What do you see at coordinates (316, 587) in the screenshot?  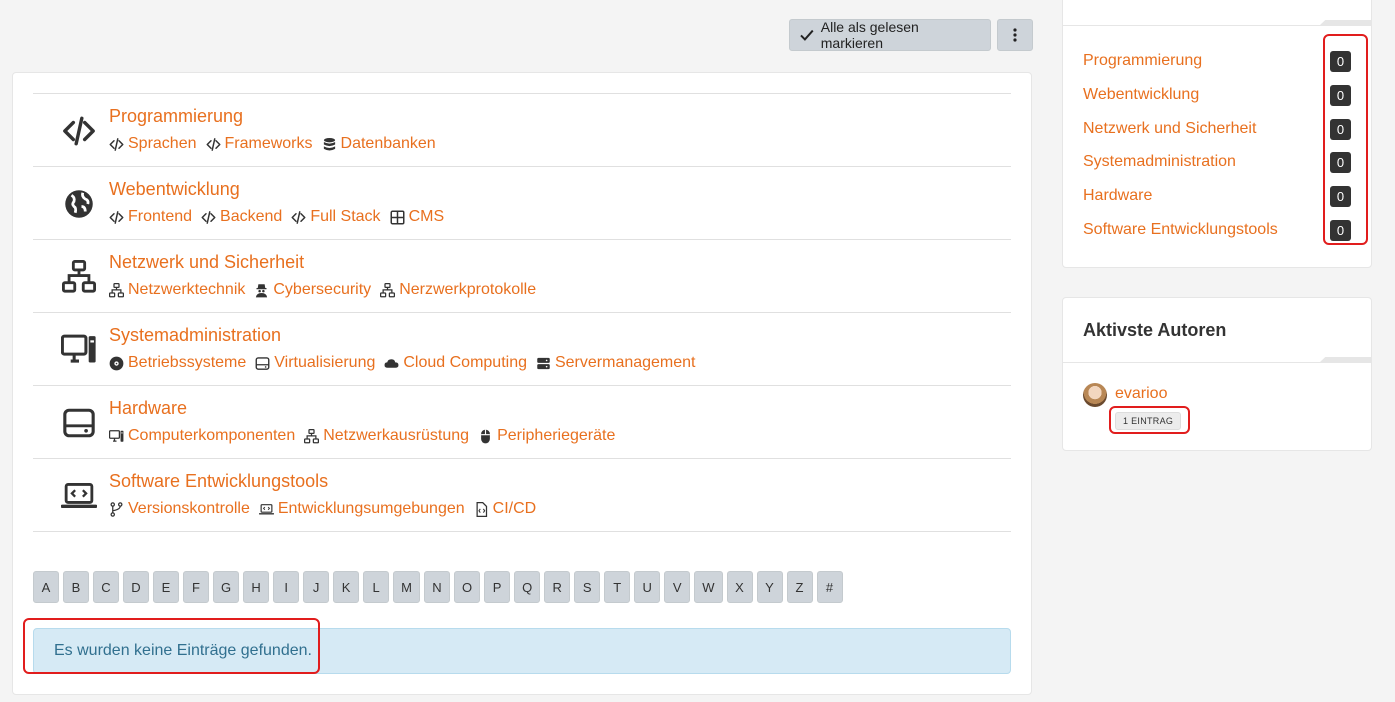 I see `letter-button: J` at bounding box center [316, 587].